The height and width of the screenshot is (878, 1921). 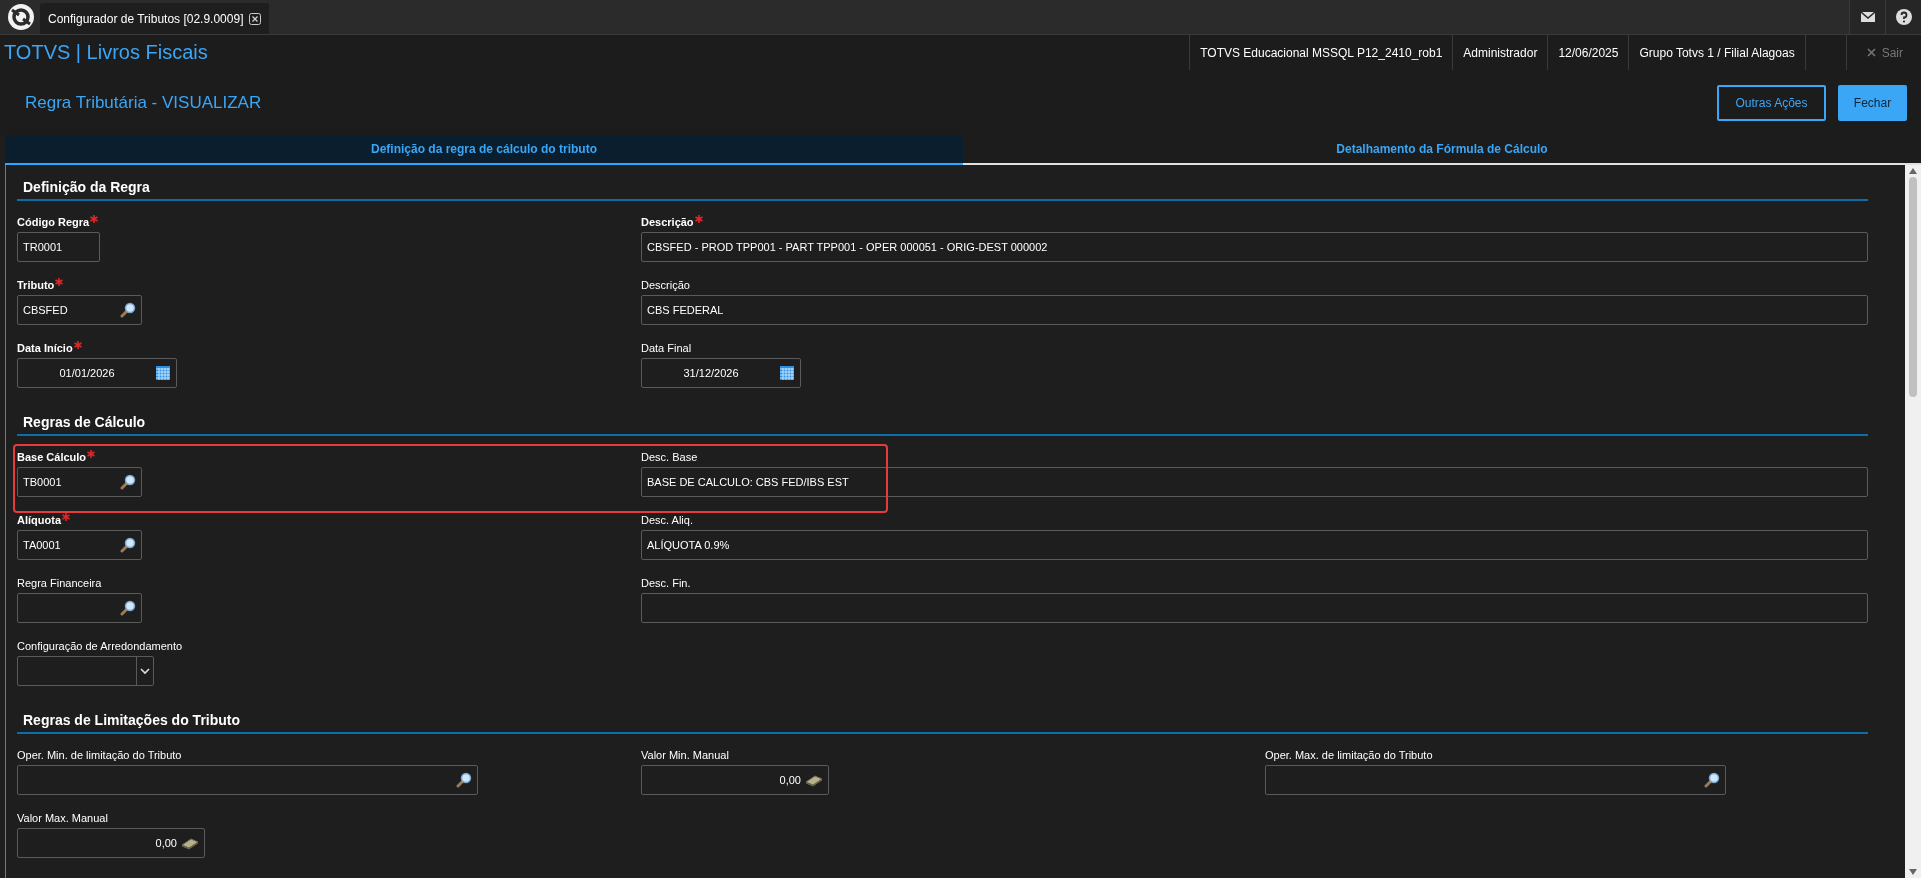 I want to click on section-title: Regras de Limitações do Tributo, so click(x=942, y=720).